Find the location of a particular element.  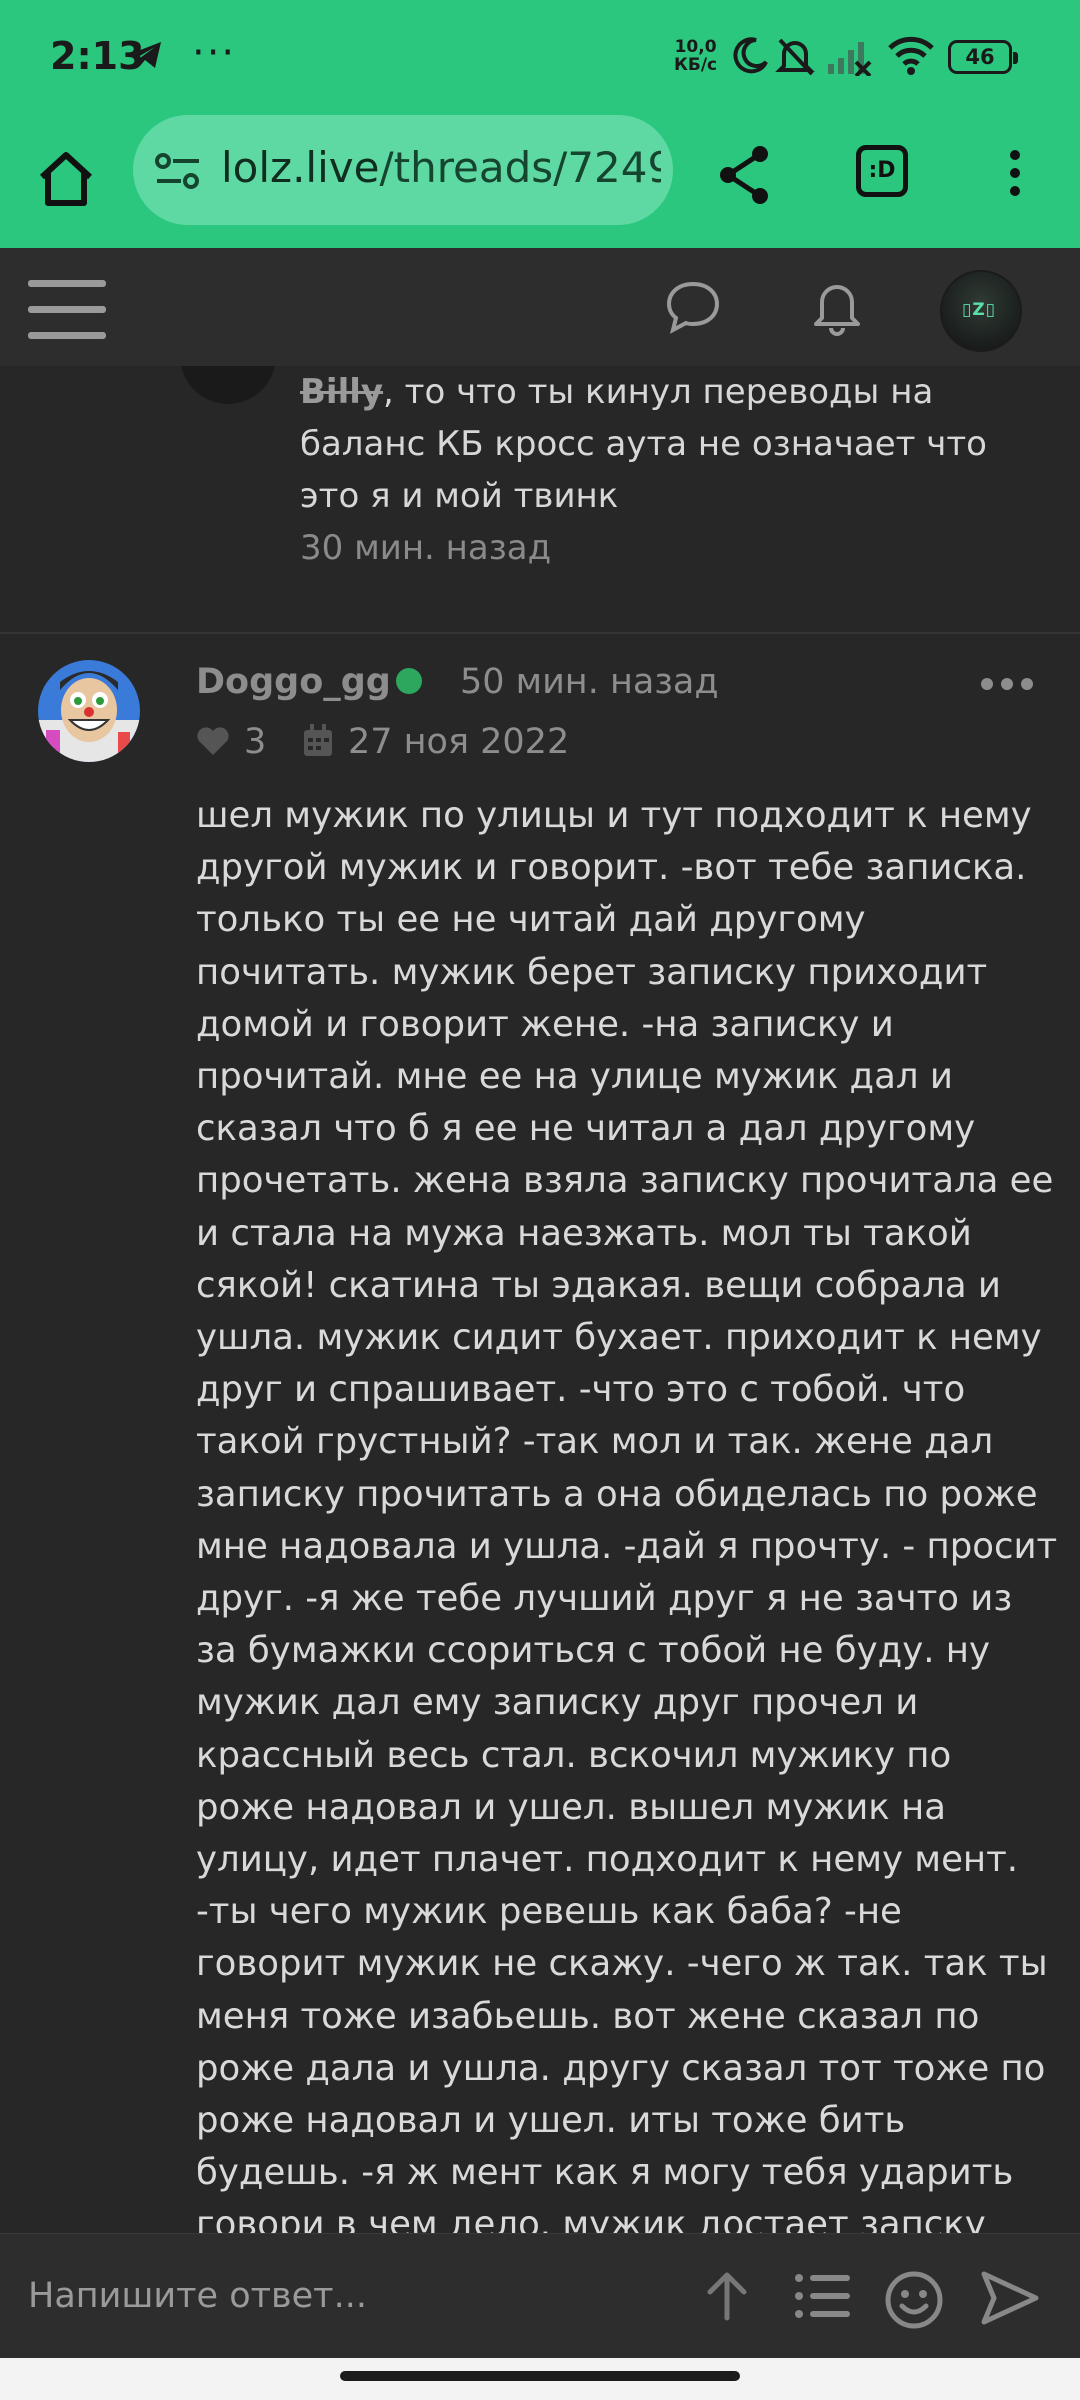

telegram-icon is located at coordinates (146, 57).